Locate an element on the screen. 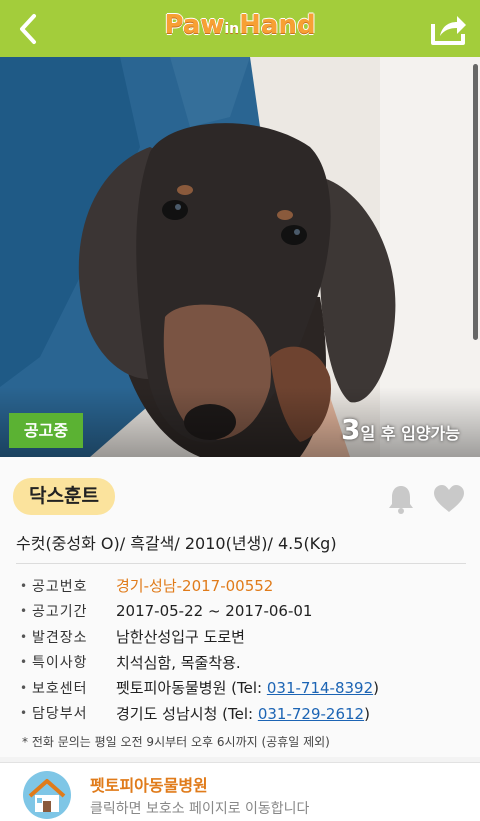 Image resolution: width=480 pixels, height=821 pixels. detail-row-shelter: • 보호센터 펫토피아동물병원 (Tel: 031-714-8392) is located at coordinates (245, 688).